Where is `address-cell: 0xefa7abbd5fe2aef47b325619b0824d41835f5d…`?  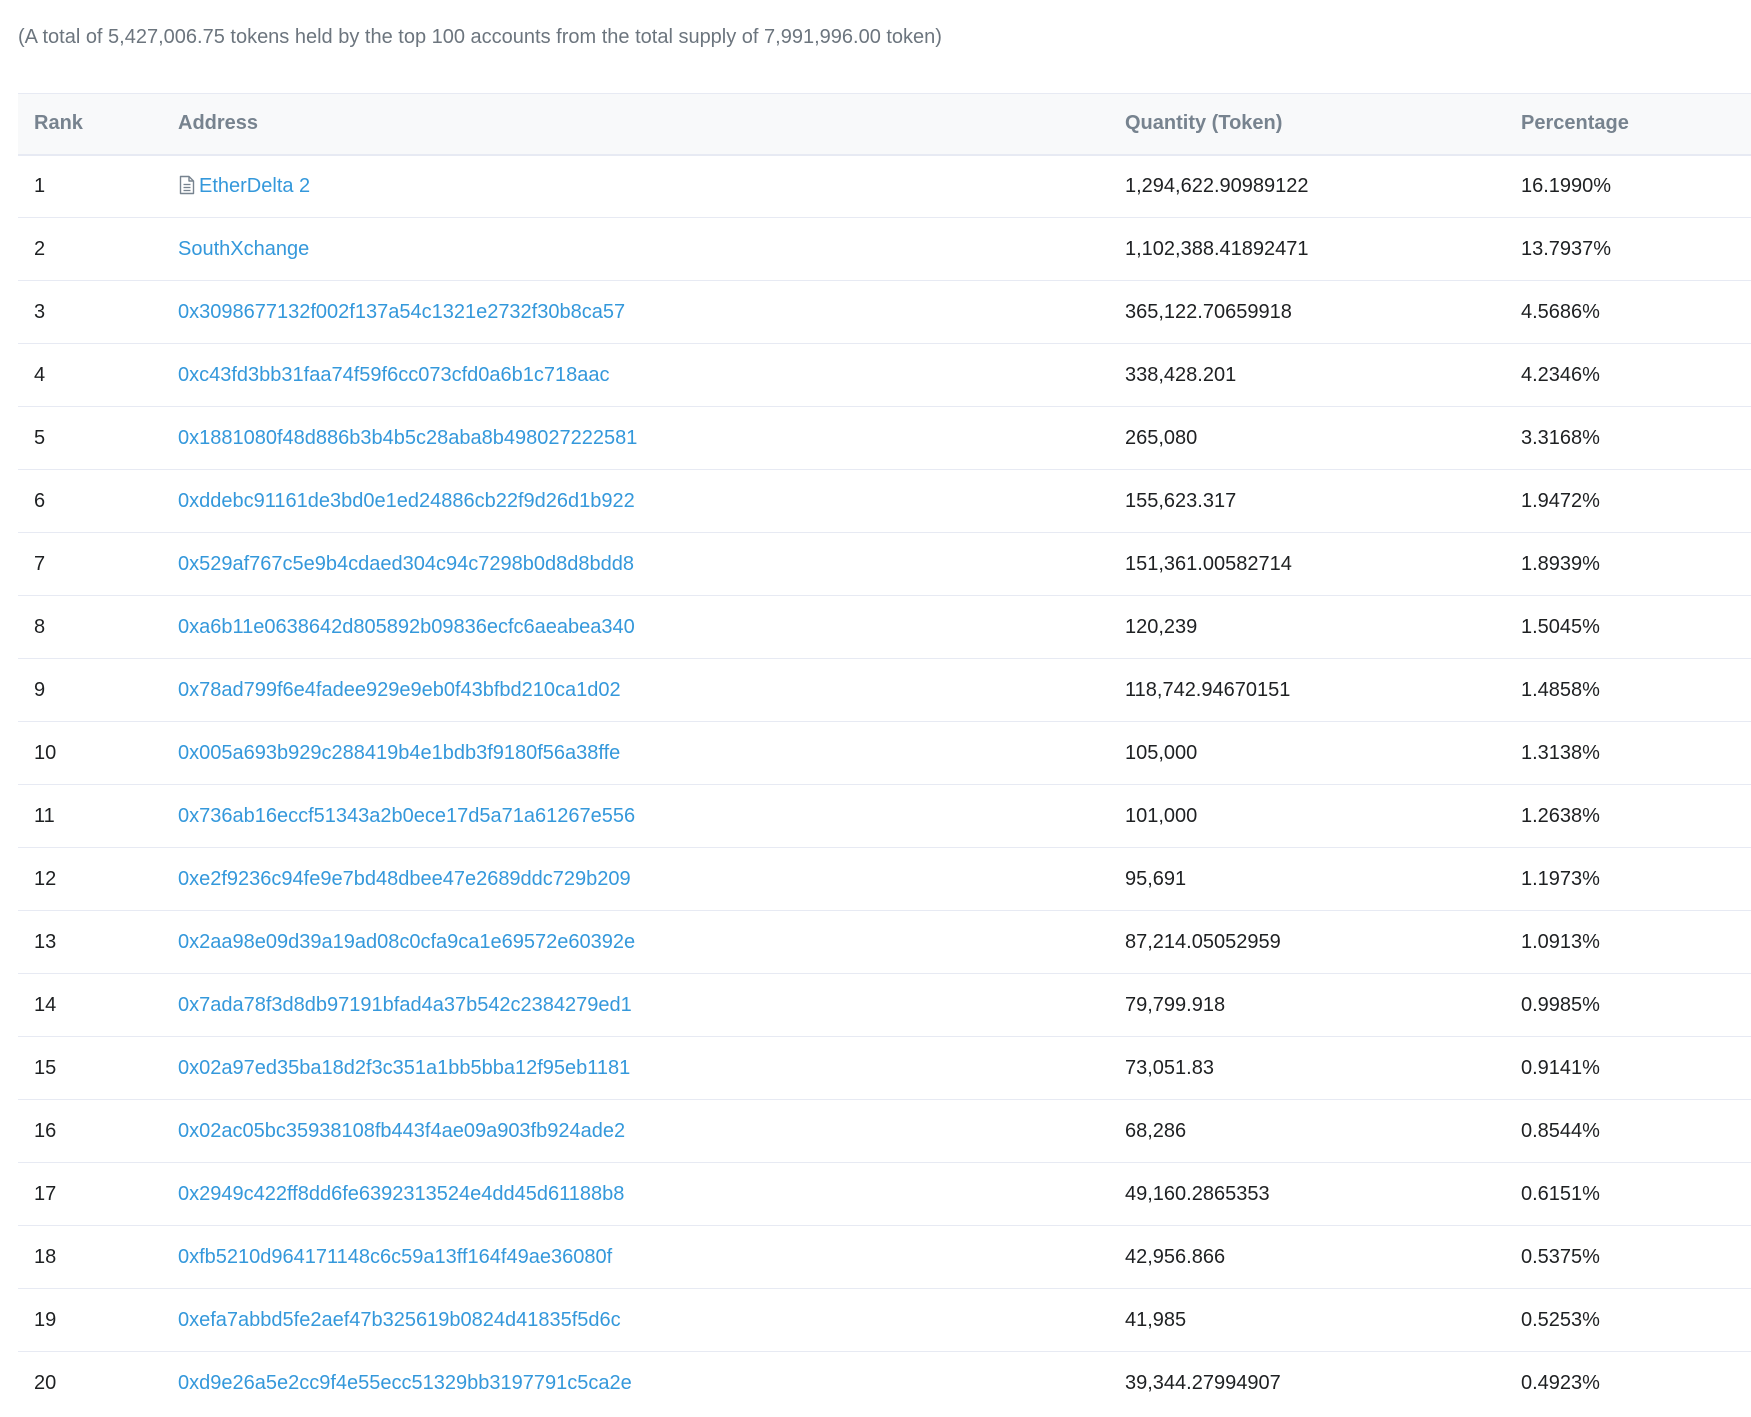 address-cell: 0xefa7abbd5fe2aef47b325619b0824d41835f5d… is located at coordinates (635, 1320).